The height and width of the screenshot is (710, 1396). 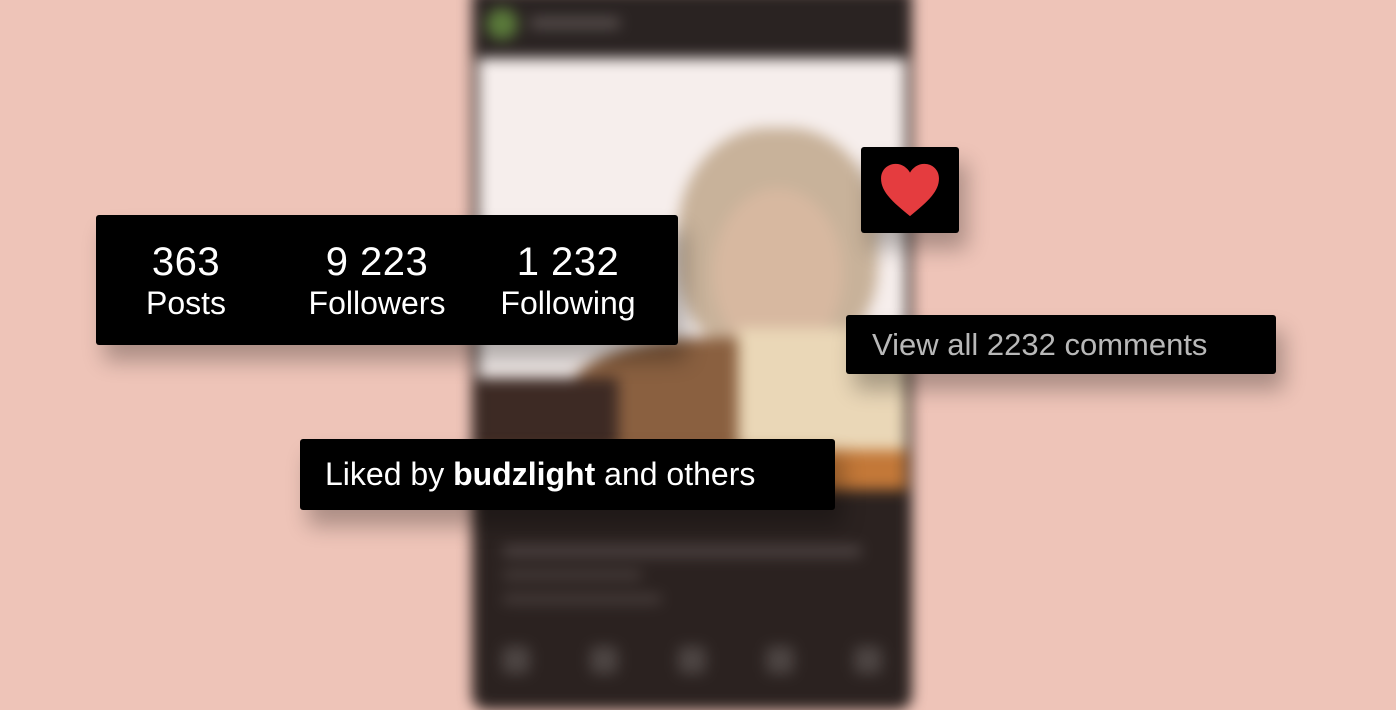 What do you see at coordinates (680, 474) in the screenshot?
I see `liked-by-suffix: and others` at bounding box center [680, 474].